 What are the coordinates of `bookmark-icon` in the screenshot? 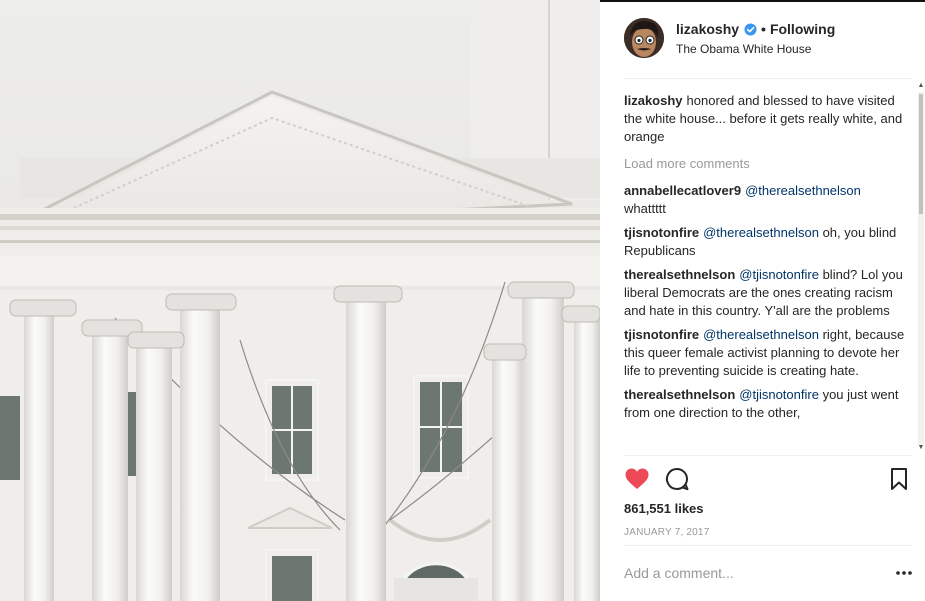 It's located at (899, 479).